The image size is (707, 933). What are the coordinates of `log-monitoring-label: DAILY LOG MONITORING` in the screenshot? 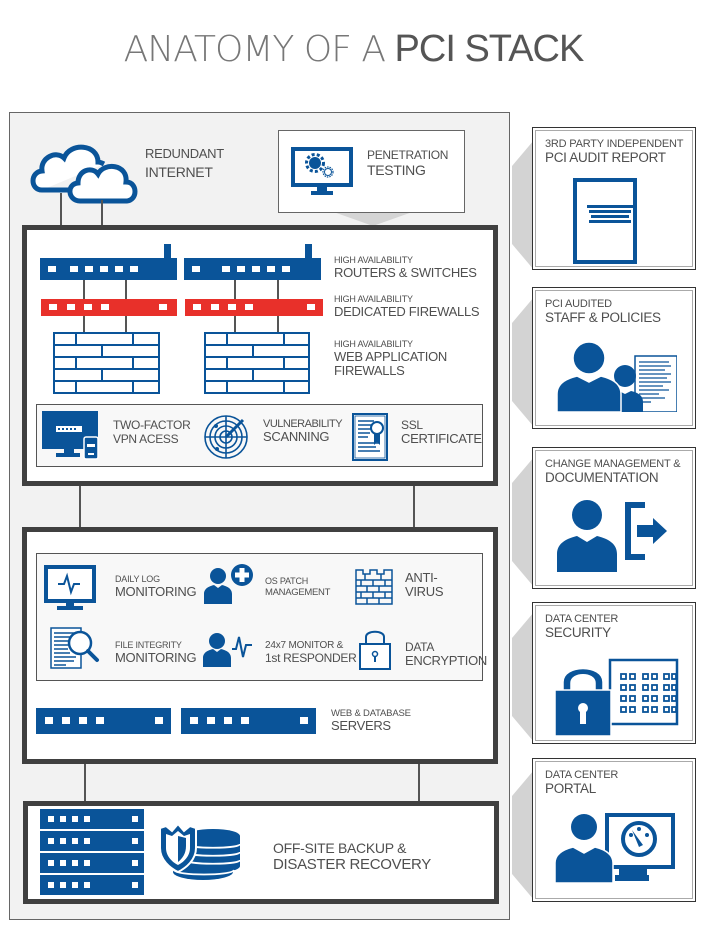 It's located at (156, 586).